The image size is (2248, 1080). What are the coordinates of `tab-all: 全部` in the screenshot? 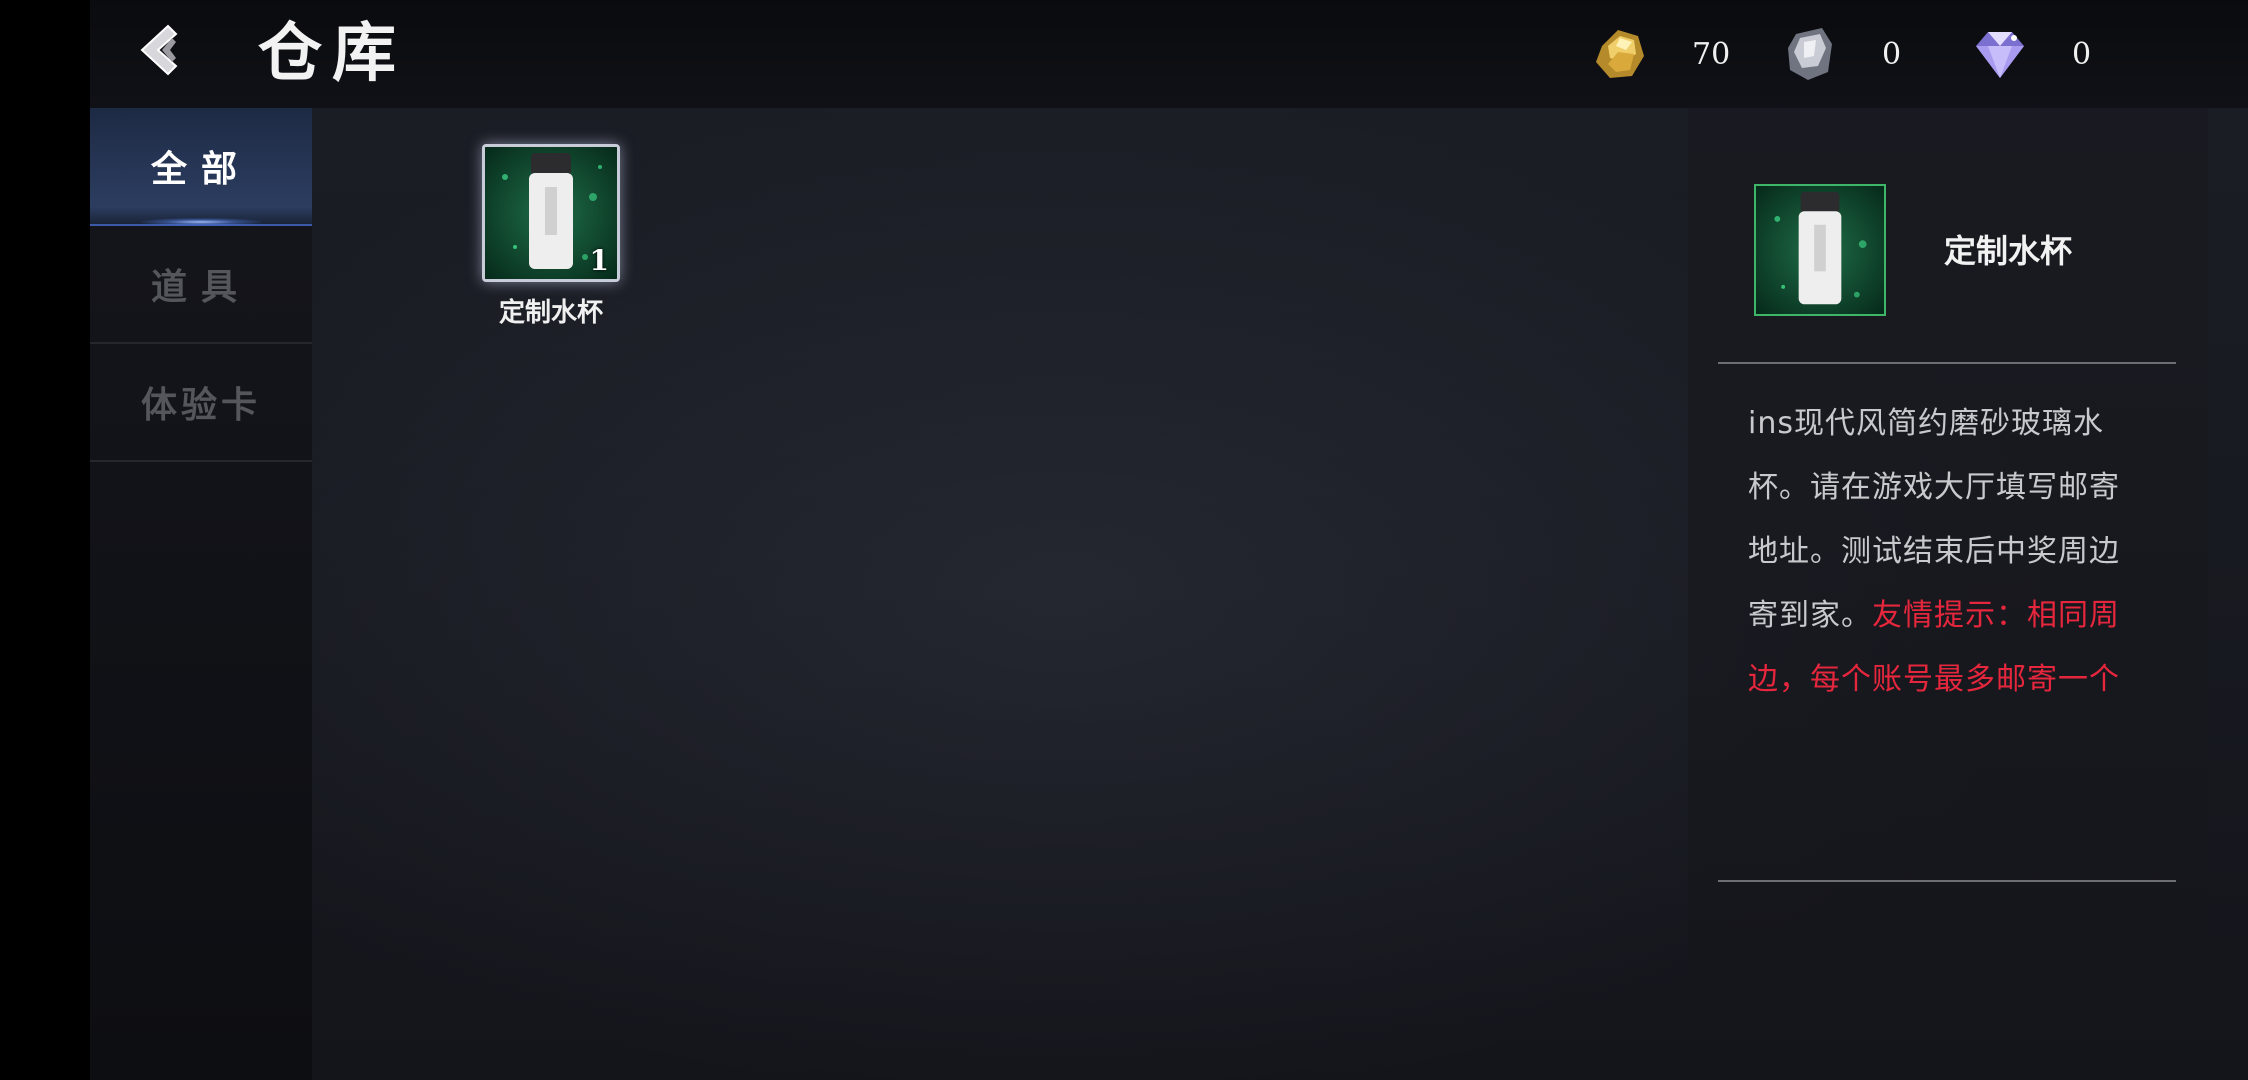 It's located at (201, 167).